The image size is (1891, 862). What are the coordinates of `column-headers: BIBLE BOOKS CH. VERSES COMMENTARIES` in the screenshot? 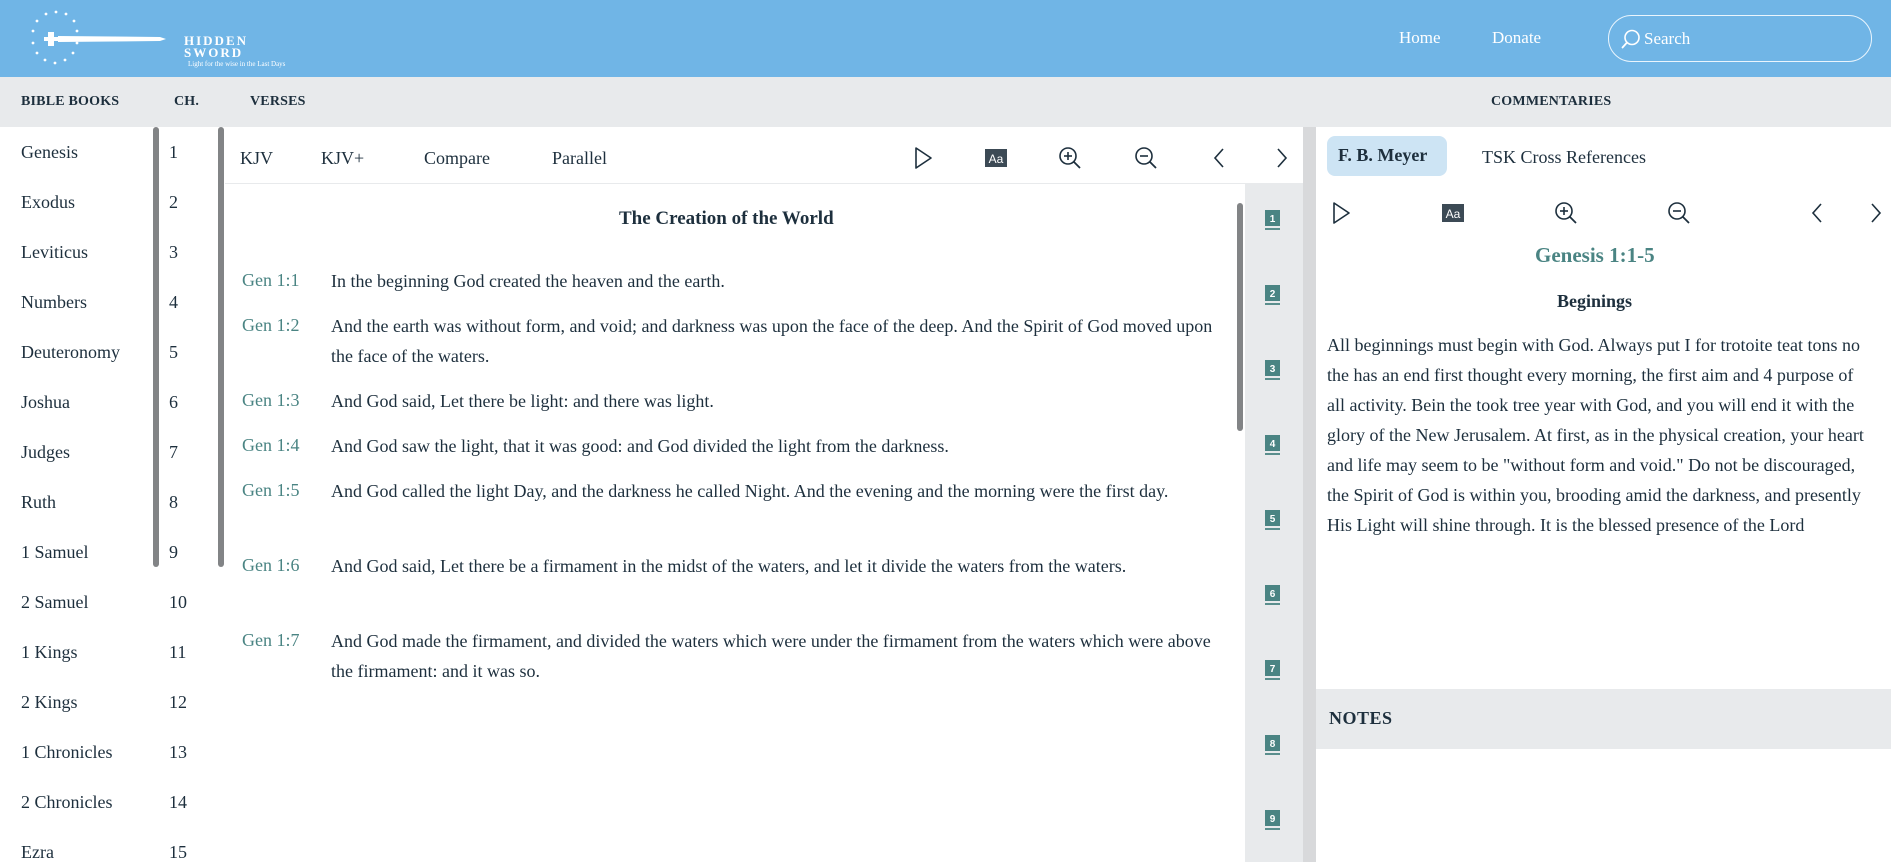 It's located at (945, 102).